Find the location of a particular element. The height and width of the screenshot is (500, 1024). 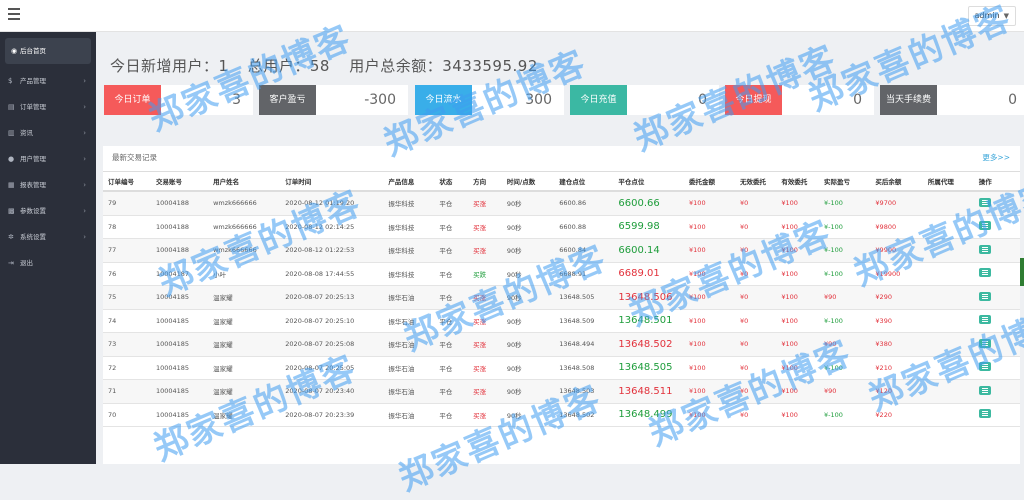

sidebar-item-1: $ 产品管理 › is located at coordinates (48, 81).